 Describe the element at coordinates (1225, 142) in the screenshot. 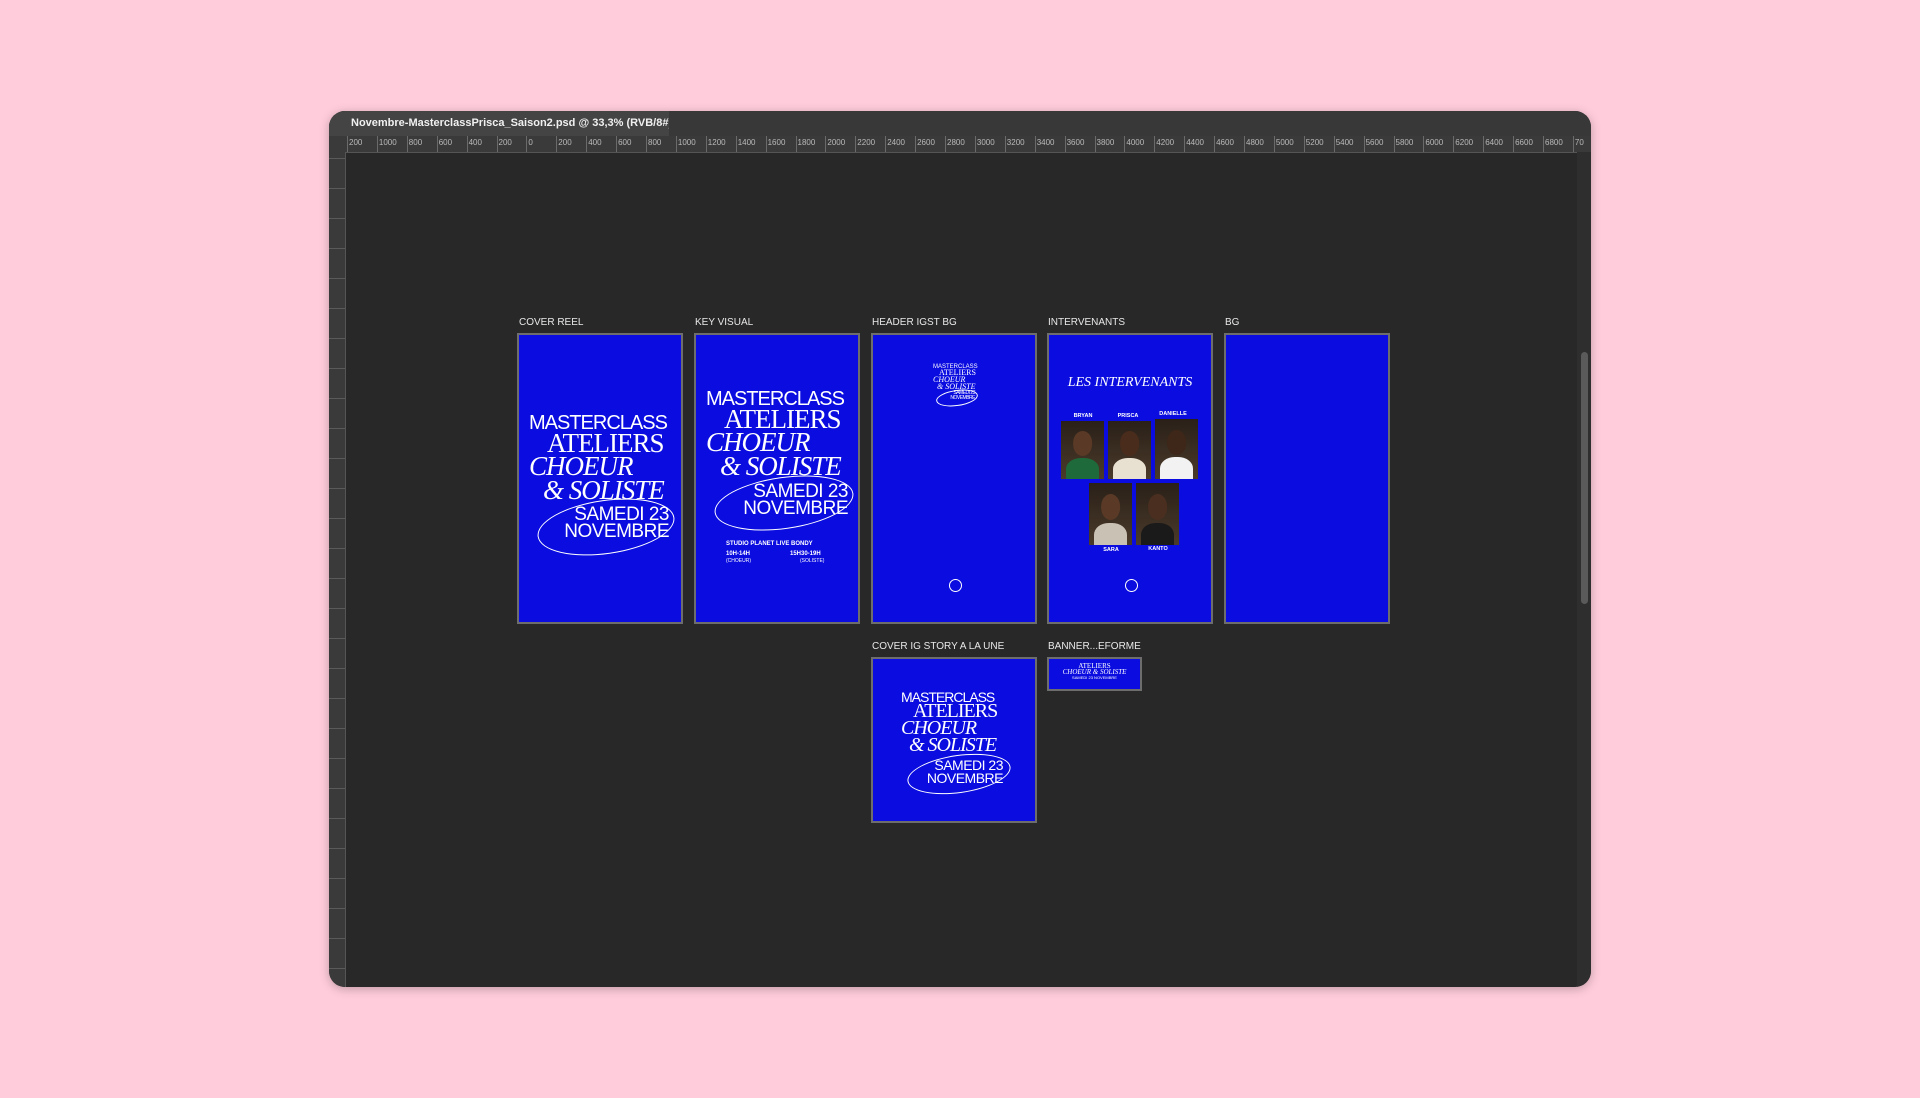

I see `ruler-tick-label: 4600` at that location.